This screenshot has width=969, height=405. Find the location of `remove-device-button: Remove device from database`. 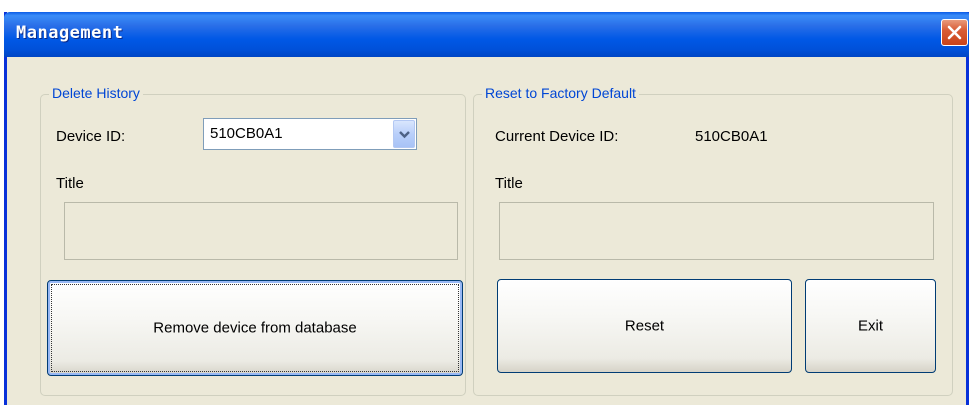

remove-device-button: Remove device from database is located at coordinates (255, 328).